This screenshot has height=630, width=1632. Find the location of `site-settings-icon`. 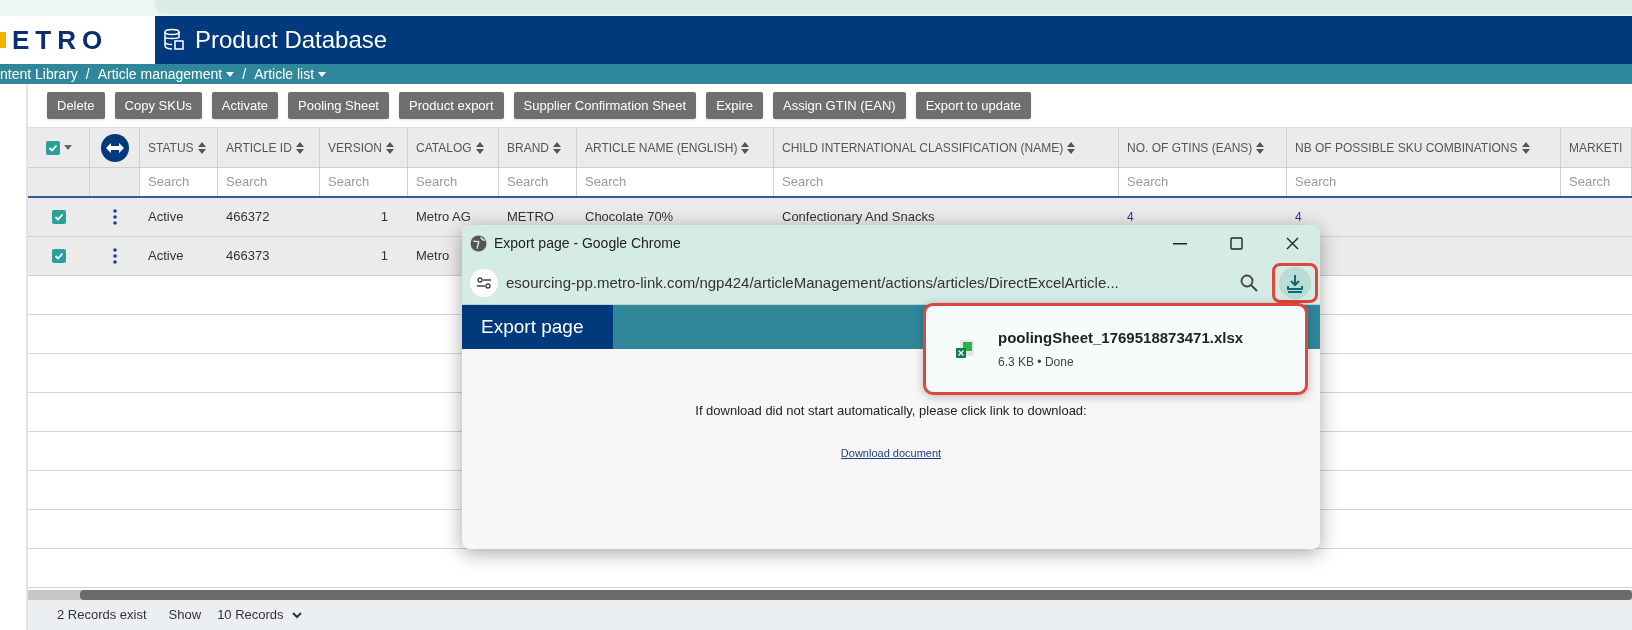

site-settings-icon is located at coordinates (484, 283).